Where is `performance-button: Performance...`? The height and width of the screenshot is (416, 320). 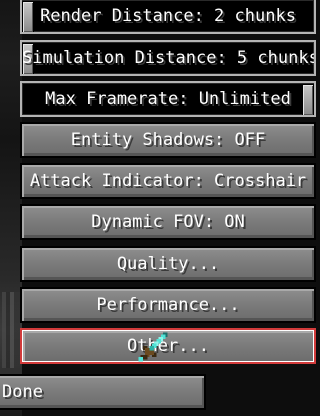
performance-button: Performance... is located at coordinates (168, 305).